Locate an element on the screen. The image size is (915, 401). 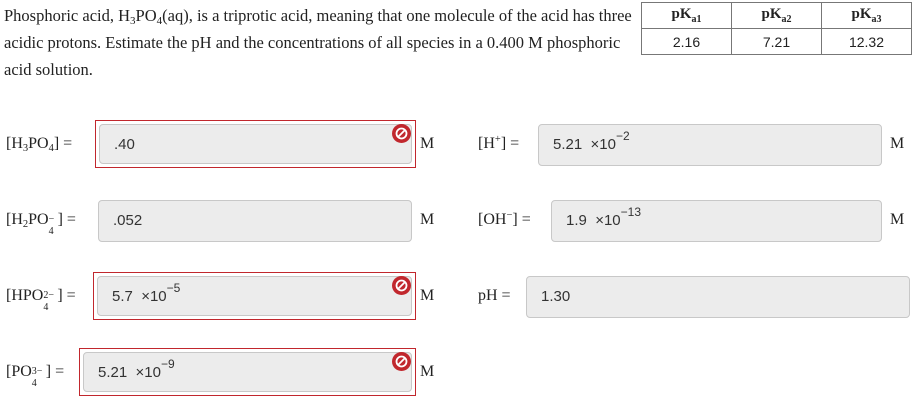
pka2-value: 7.21 is located at coordinates (776, 41).